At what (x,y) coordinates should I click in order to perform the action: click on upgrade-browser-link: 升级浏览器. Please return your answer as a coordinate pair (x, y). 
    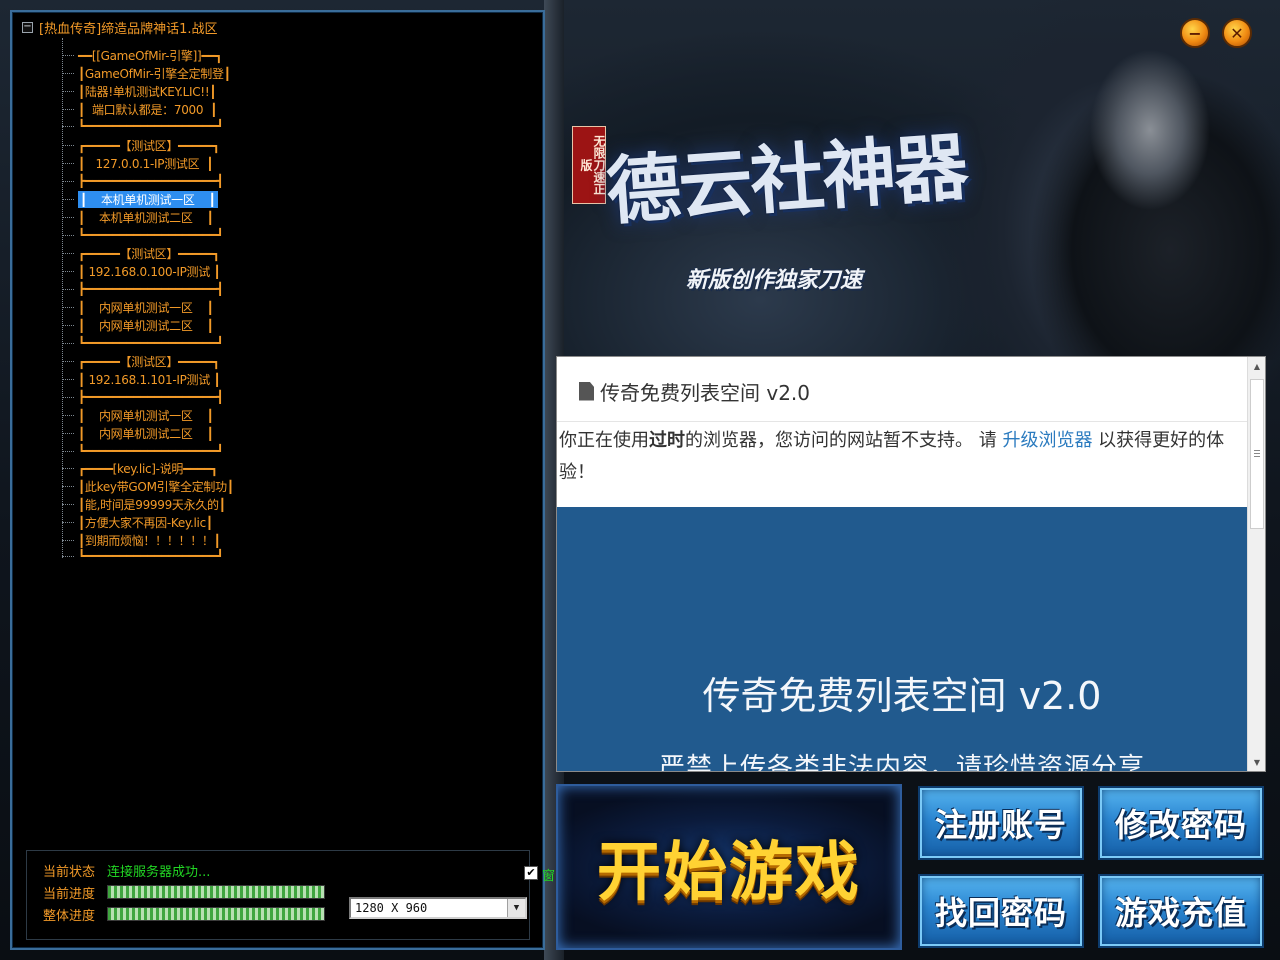
    Looking at the image, I should click on (1047, 440).